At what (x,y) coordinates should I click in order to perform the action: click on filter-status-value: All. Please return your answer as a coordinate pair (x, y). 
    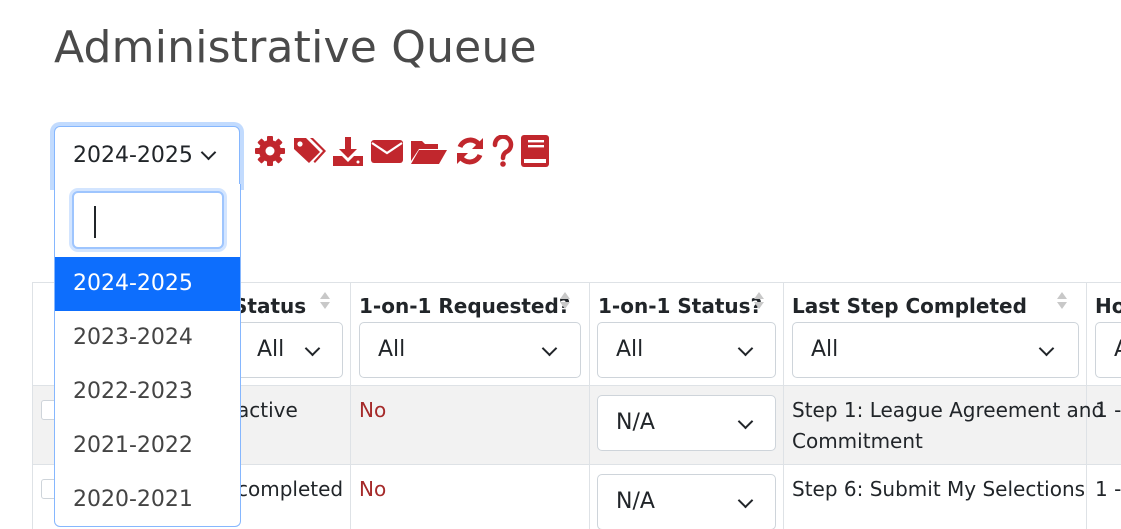
    Looking at the image, I should click on (271, 349).